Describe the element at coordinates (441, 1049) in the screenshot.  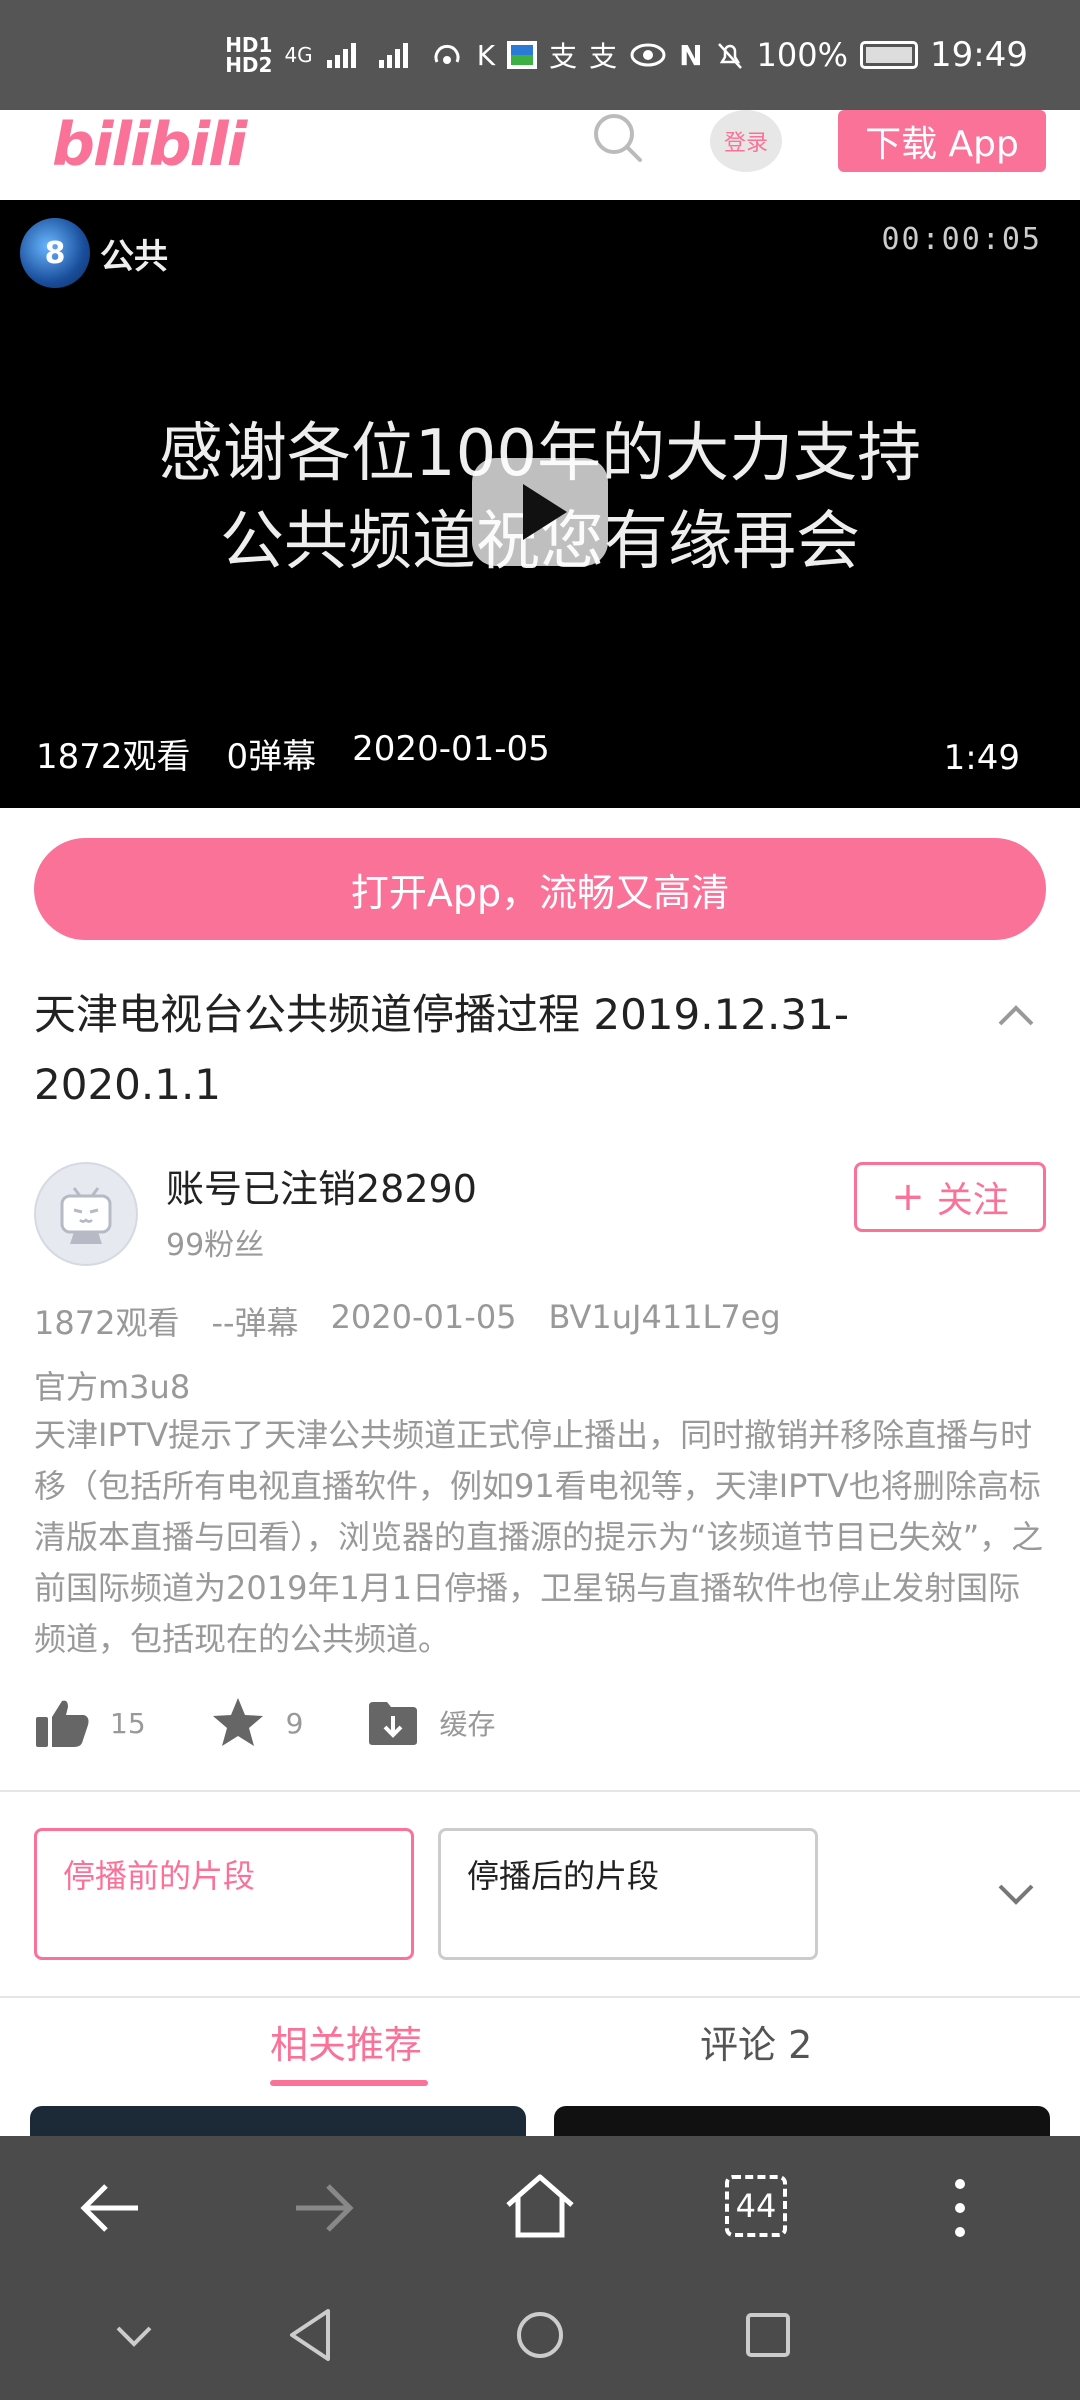
I see `video-title: 天津电视台公共频道停播过程 2019.12.31-2020.1.1` at that location.